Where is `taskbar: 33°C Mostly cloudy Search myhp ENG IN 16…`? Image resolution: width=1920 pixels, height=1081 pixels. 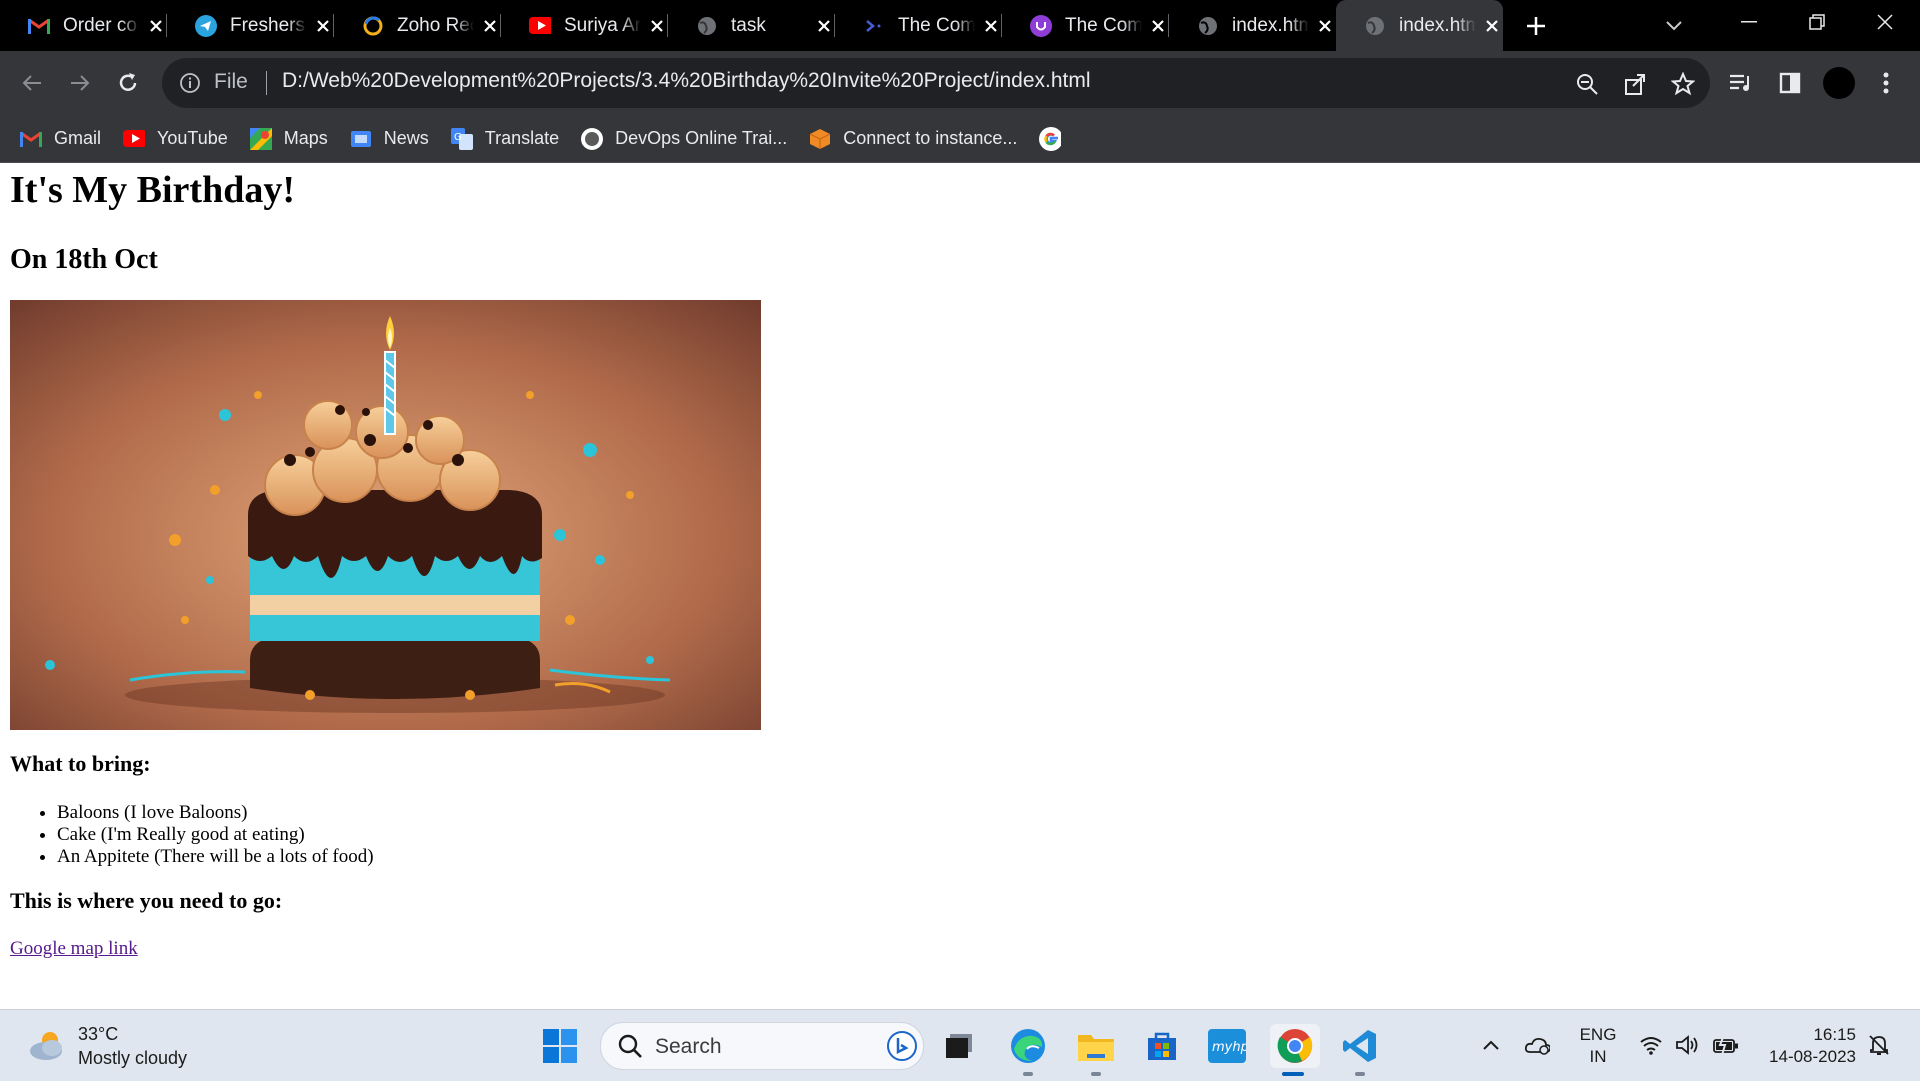
taskbar: 33°C Mostly cloudy Search myhp ENG IN 16… is located at coordinates (960, 1045).